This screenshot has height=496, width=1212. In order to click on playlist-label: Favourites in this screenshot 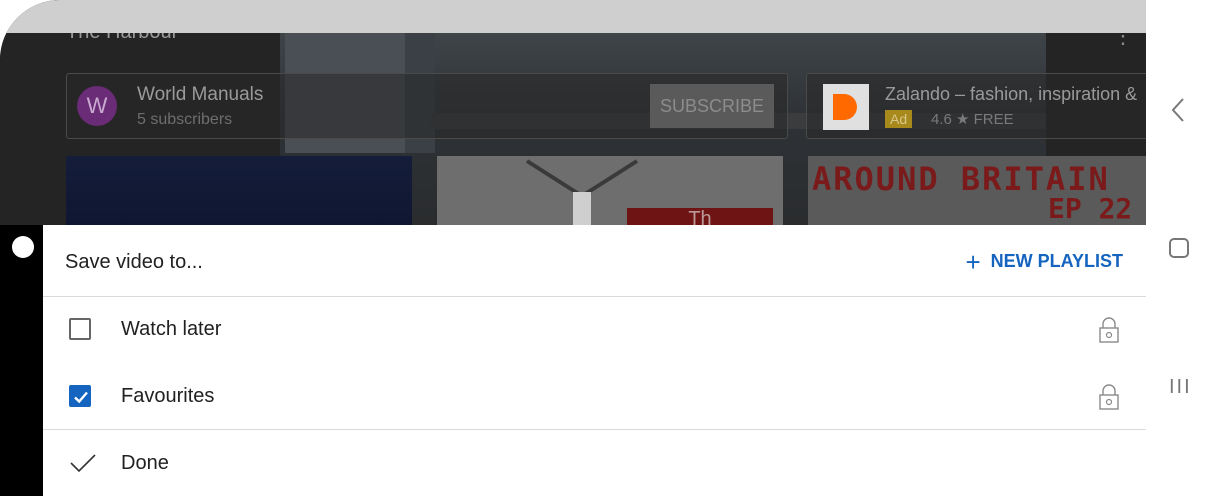, I will do `click(168, 396)`.